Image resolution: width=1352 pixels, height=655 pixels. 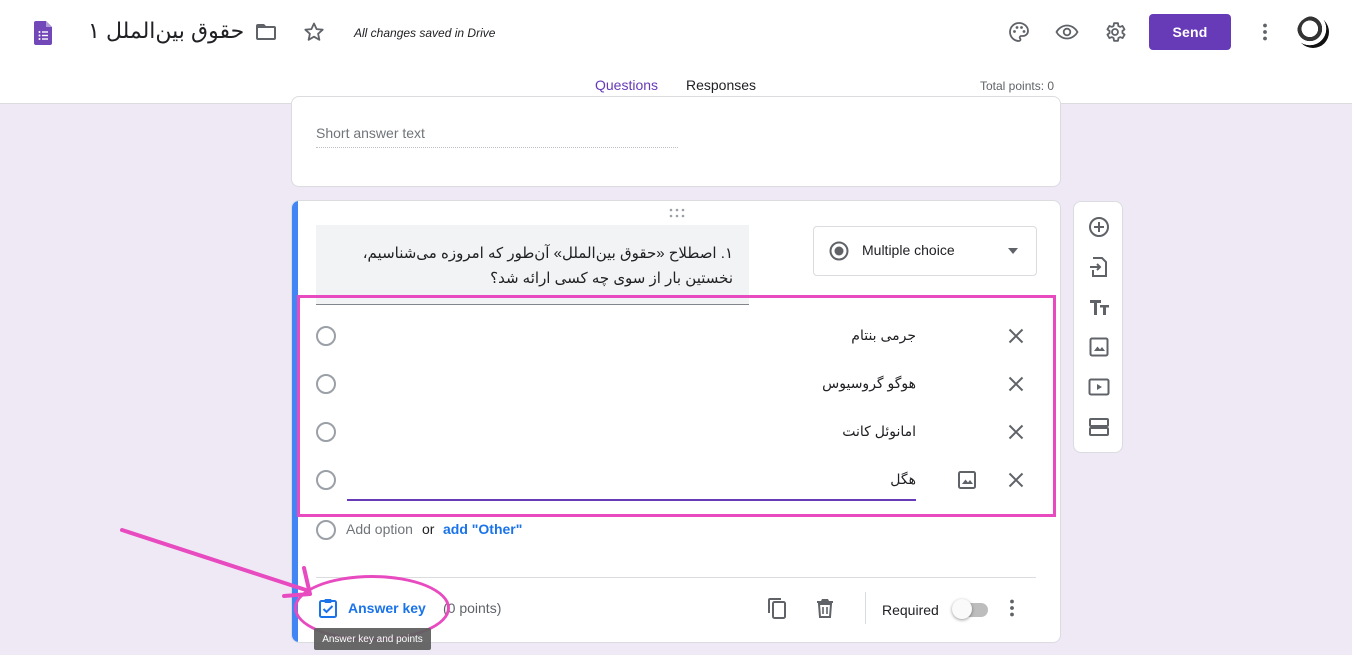 I want to click on footer-divider, so click(x=676, y=577).